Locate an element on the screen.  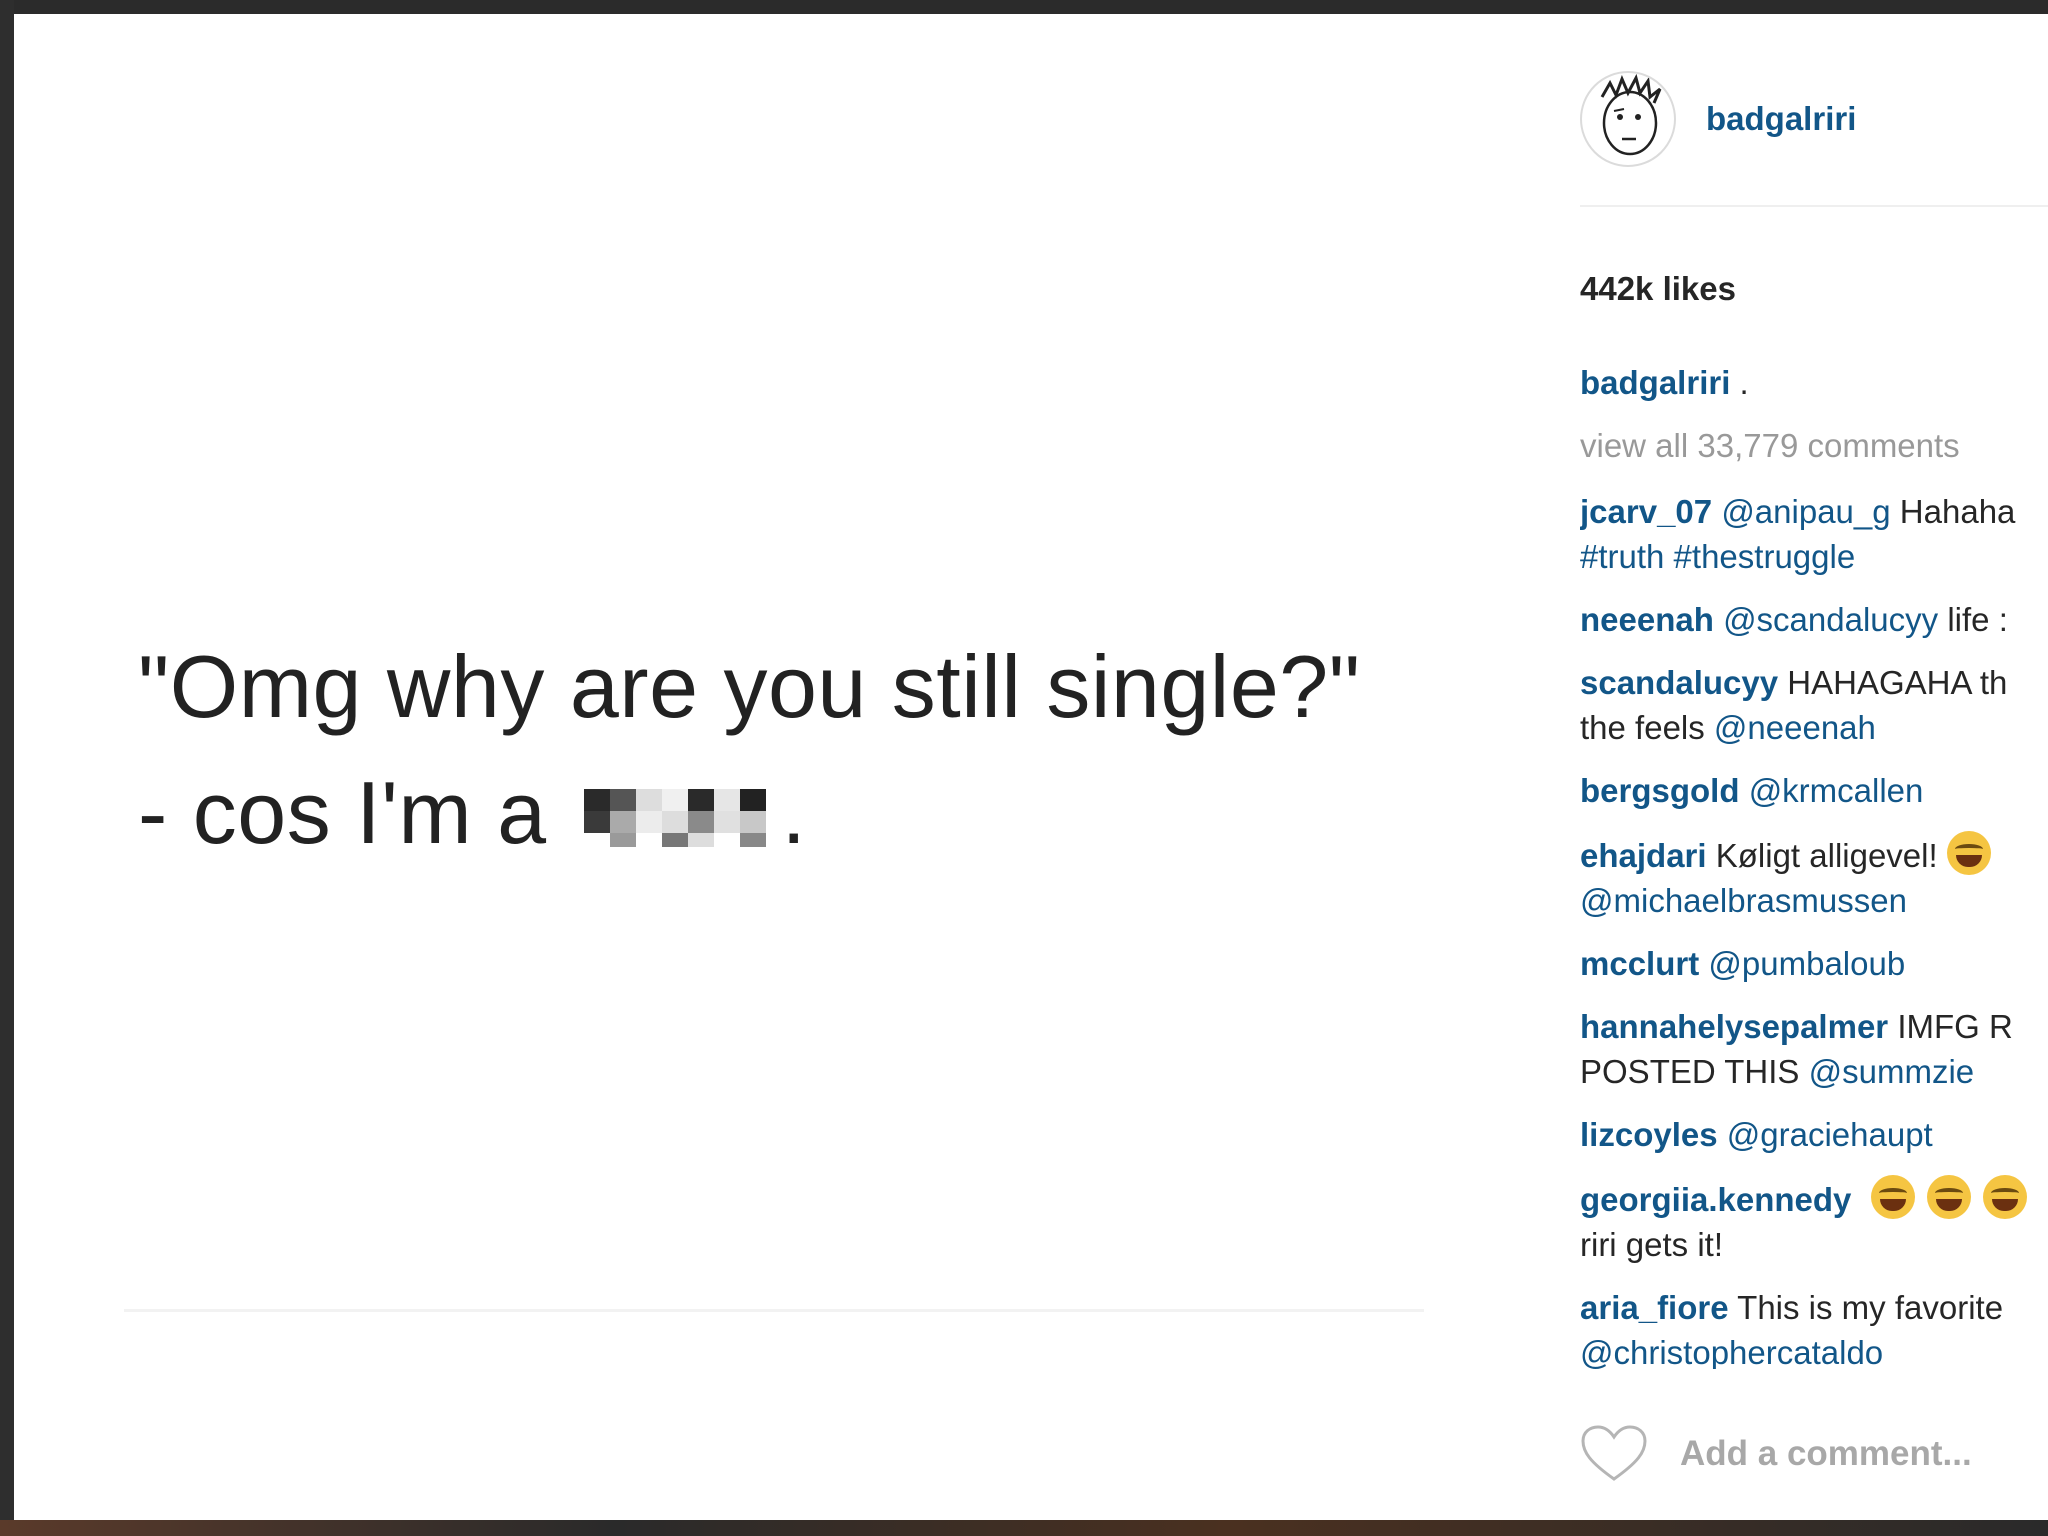
comment-text: life : is located at coordinates (1977, 619).